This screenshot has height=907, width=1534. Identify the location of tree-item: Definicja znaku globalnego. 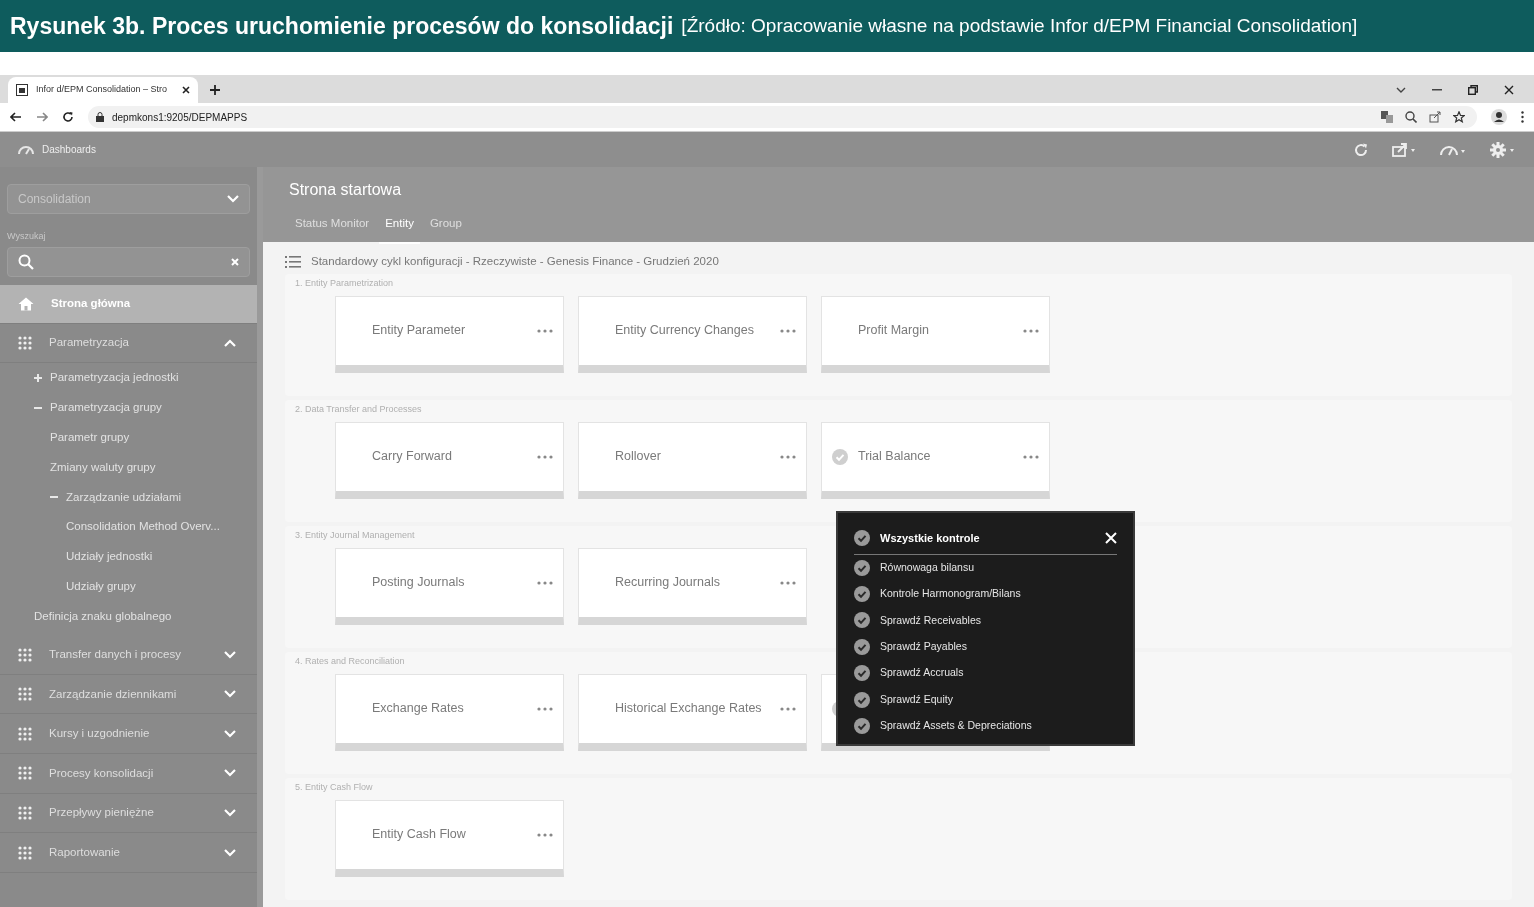
(128, 616).